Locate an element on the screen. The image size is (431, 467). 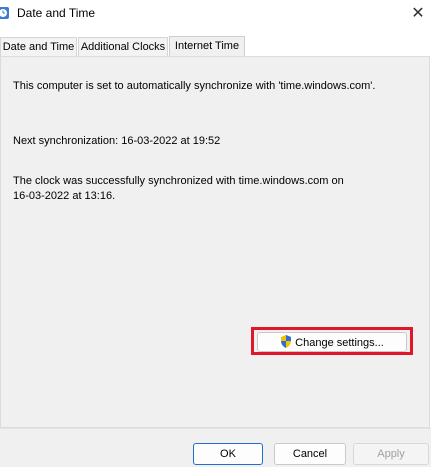
date-time-icon is located at coordinates (5, 13).